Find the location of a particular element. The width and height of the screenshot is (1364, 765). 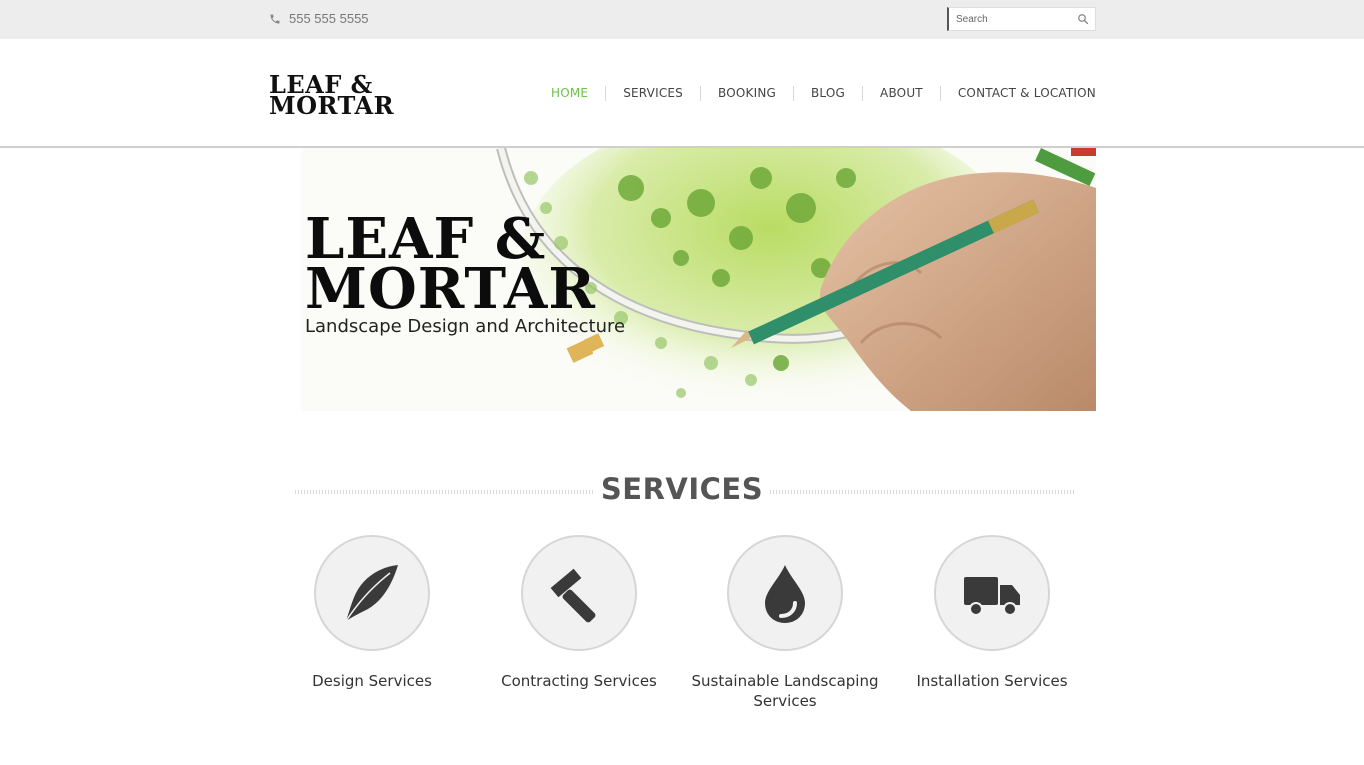

phone-contact: 555 555 5555 is located at coordinates (319, 18).